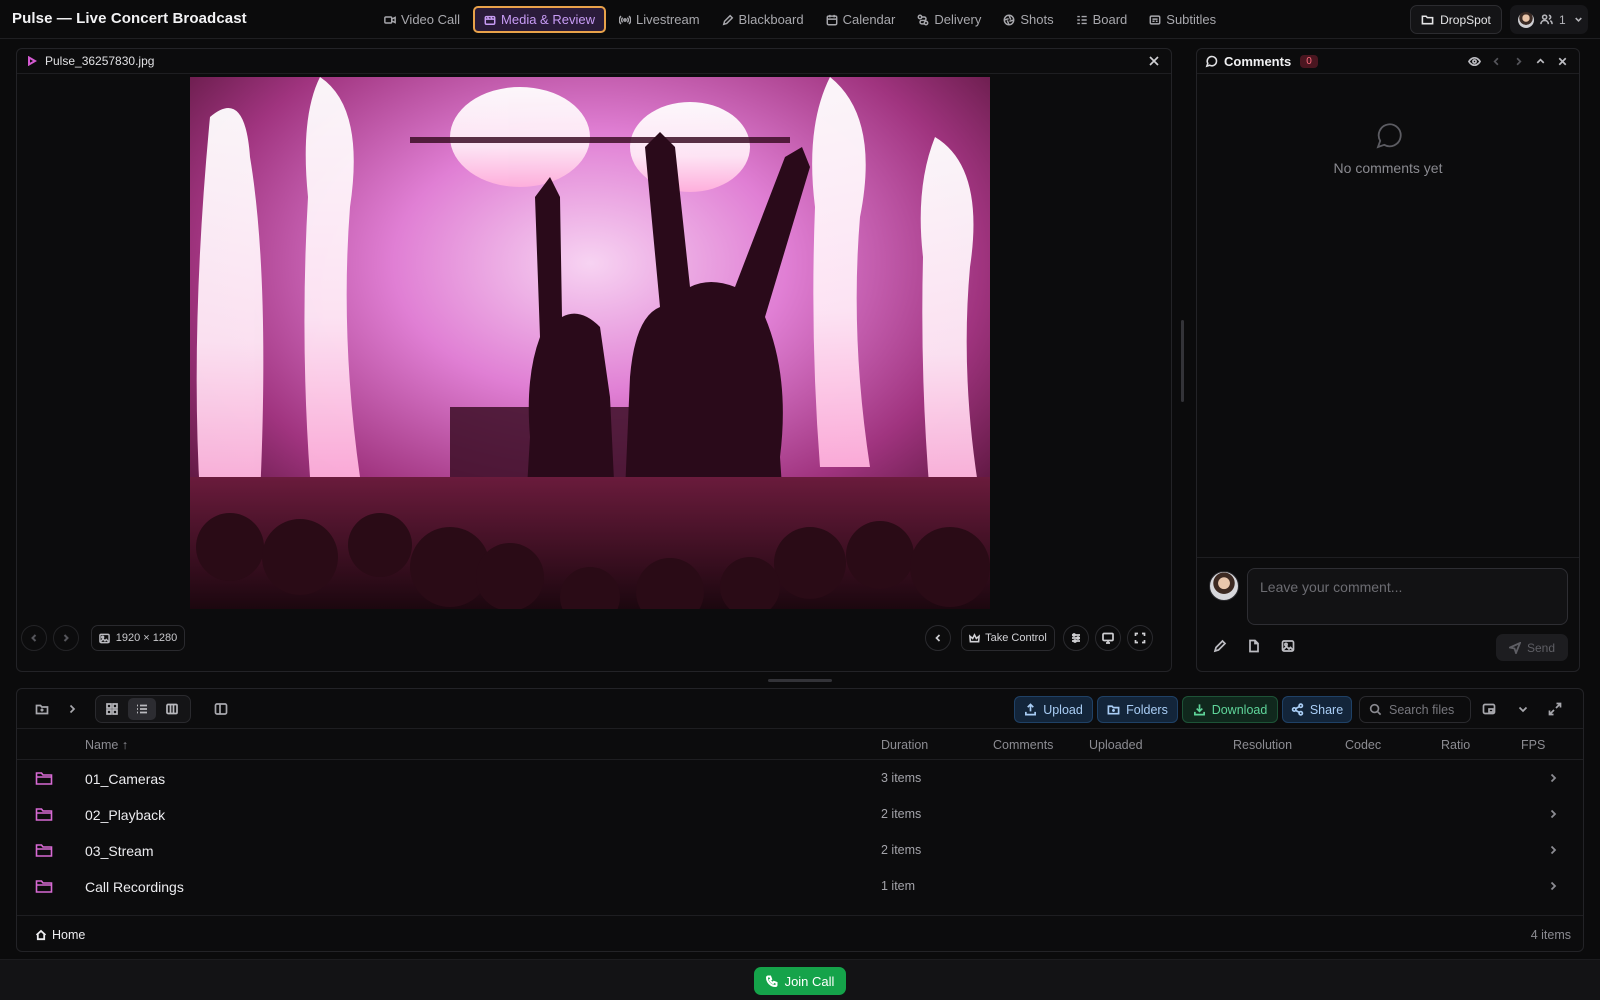 The width and height of the screenshot is (1600, 1000). What do you see at coordinates (106, 745) in the screenshot?
I see `column-name: Name ↑` at bounding box center [106, 745].